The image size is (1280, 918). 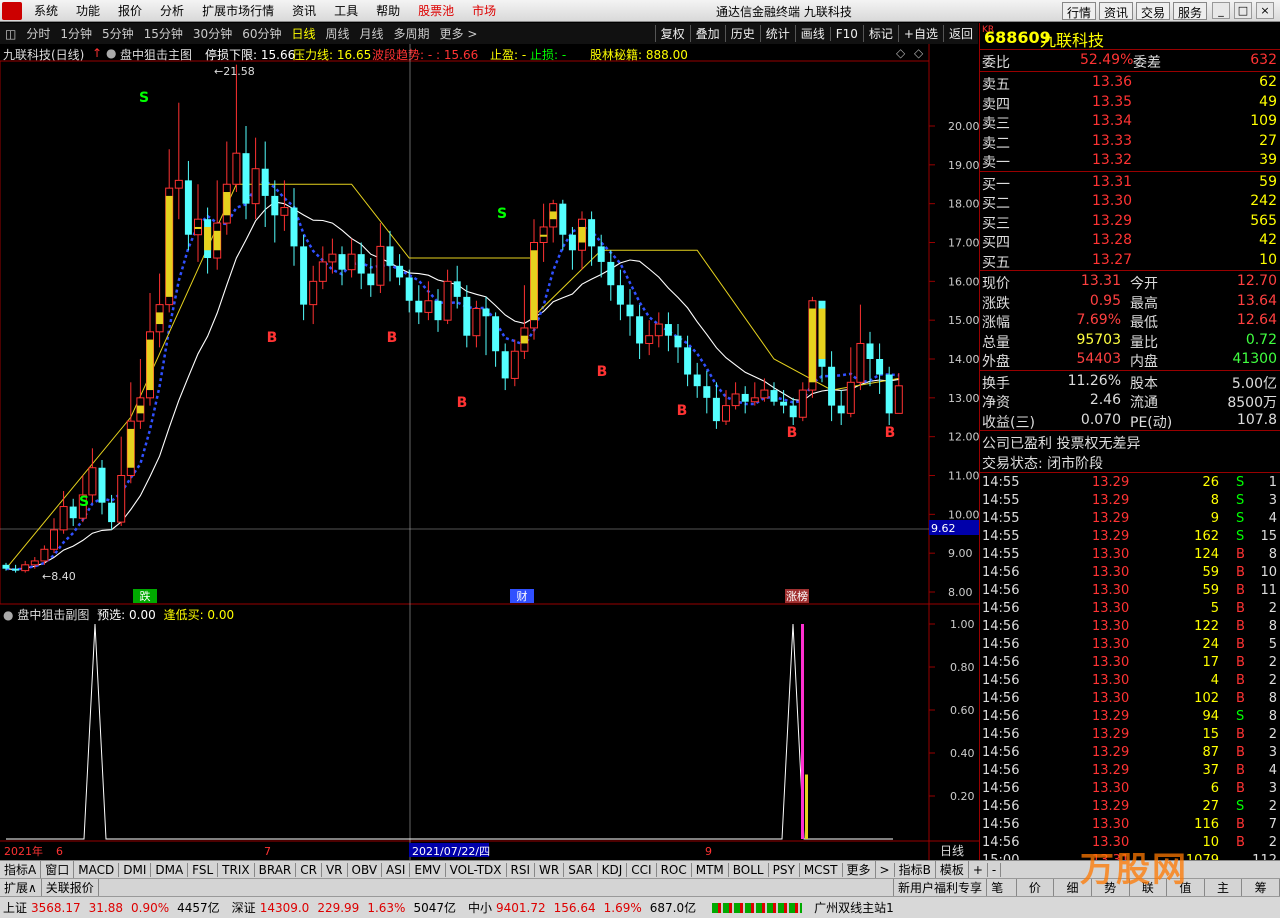 I want to click on tick-row: 14:56 13.30 102 B 8, so click(x=1129, y=698).